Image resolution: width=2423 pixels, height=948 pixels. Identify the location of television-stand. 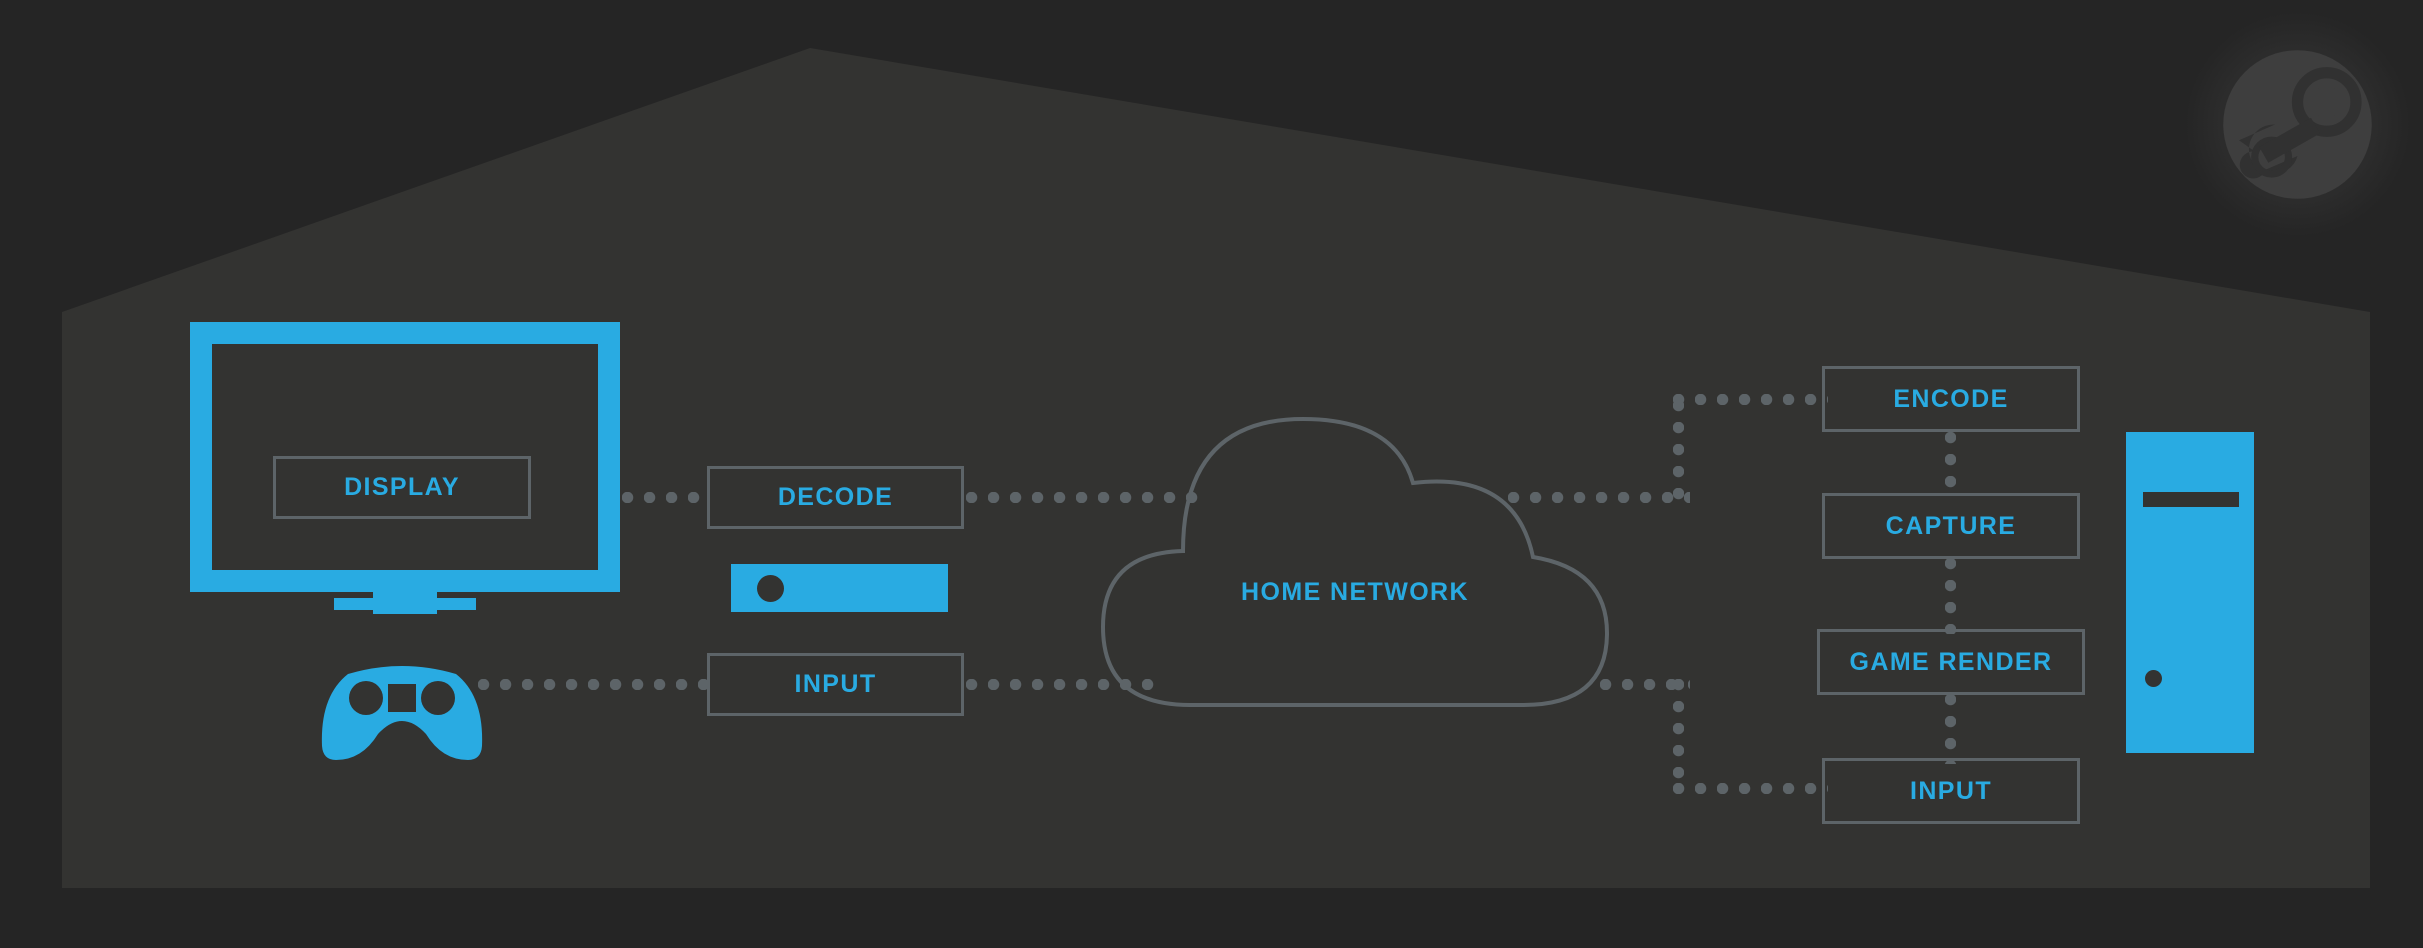
(405, 604).